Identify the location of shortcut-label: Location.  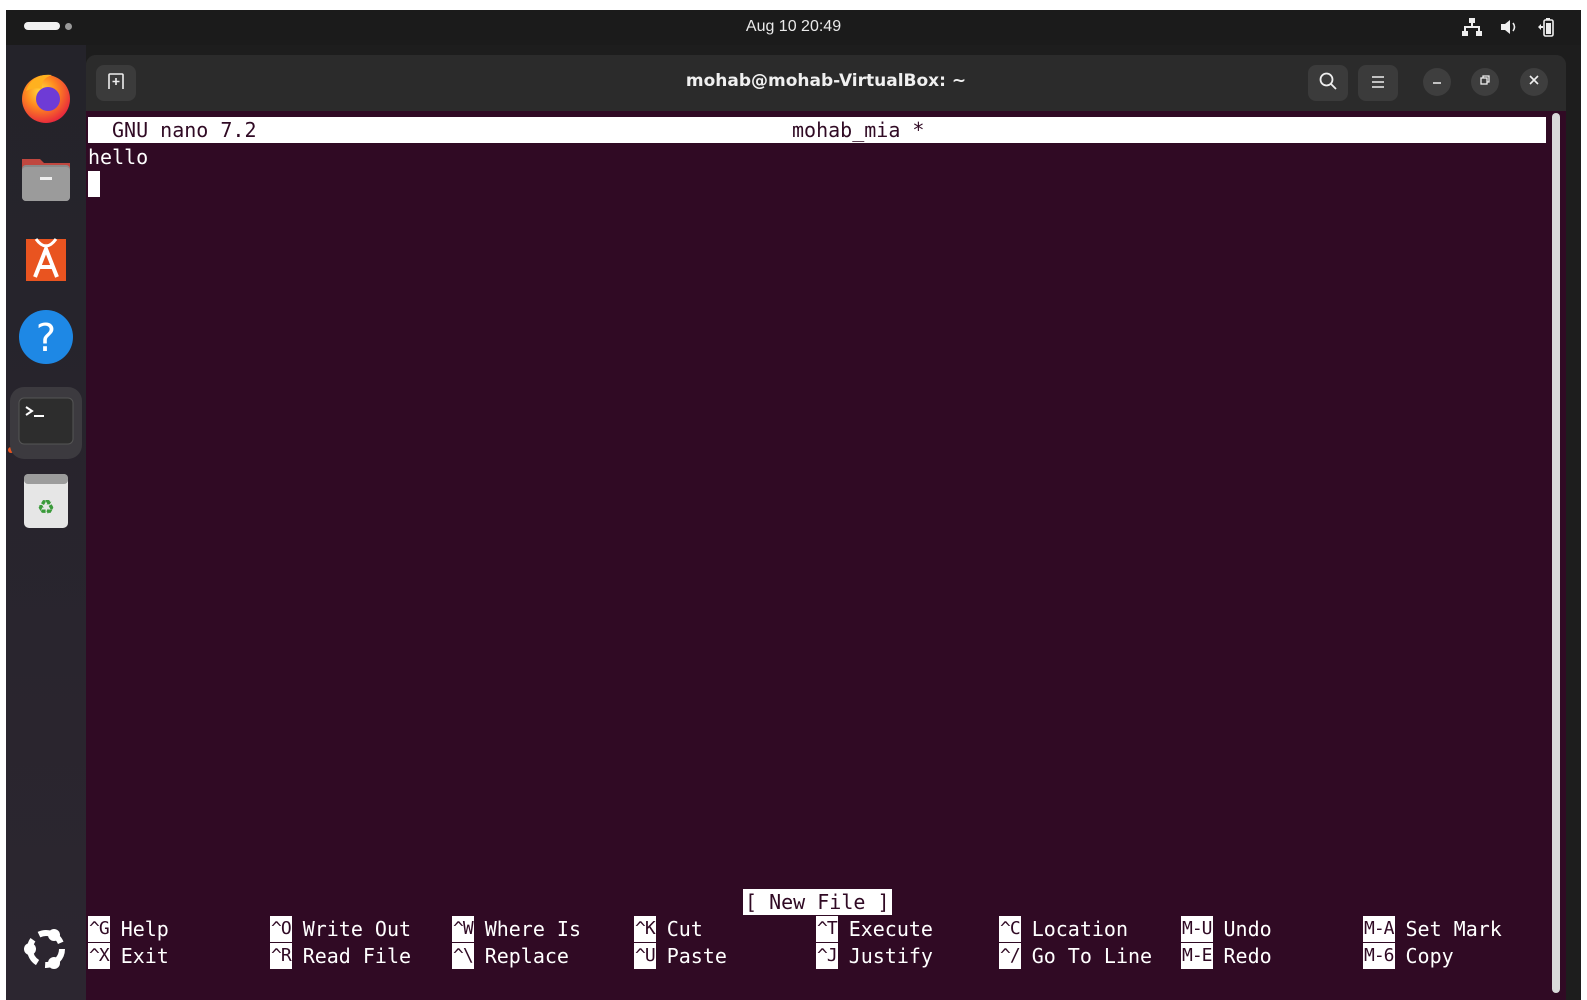
(1080, 929).